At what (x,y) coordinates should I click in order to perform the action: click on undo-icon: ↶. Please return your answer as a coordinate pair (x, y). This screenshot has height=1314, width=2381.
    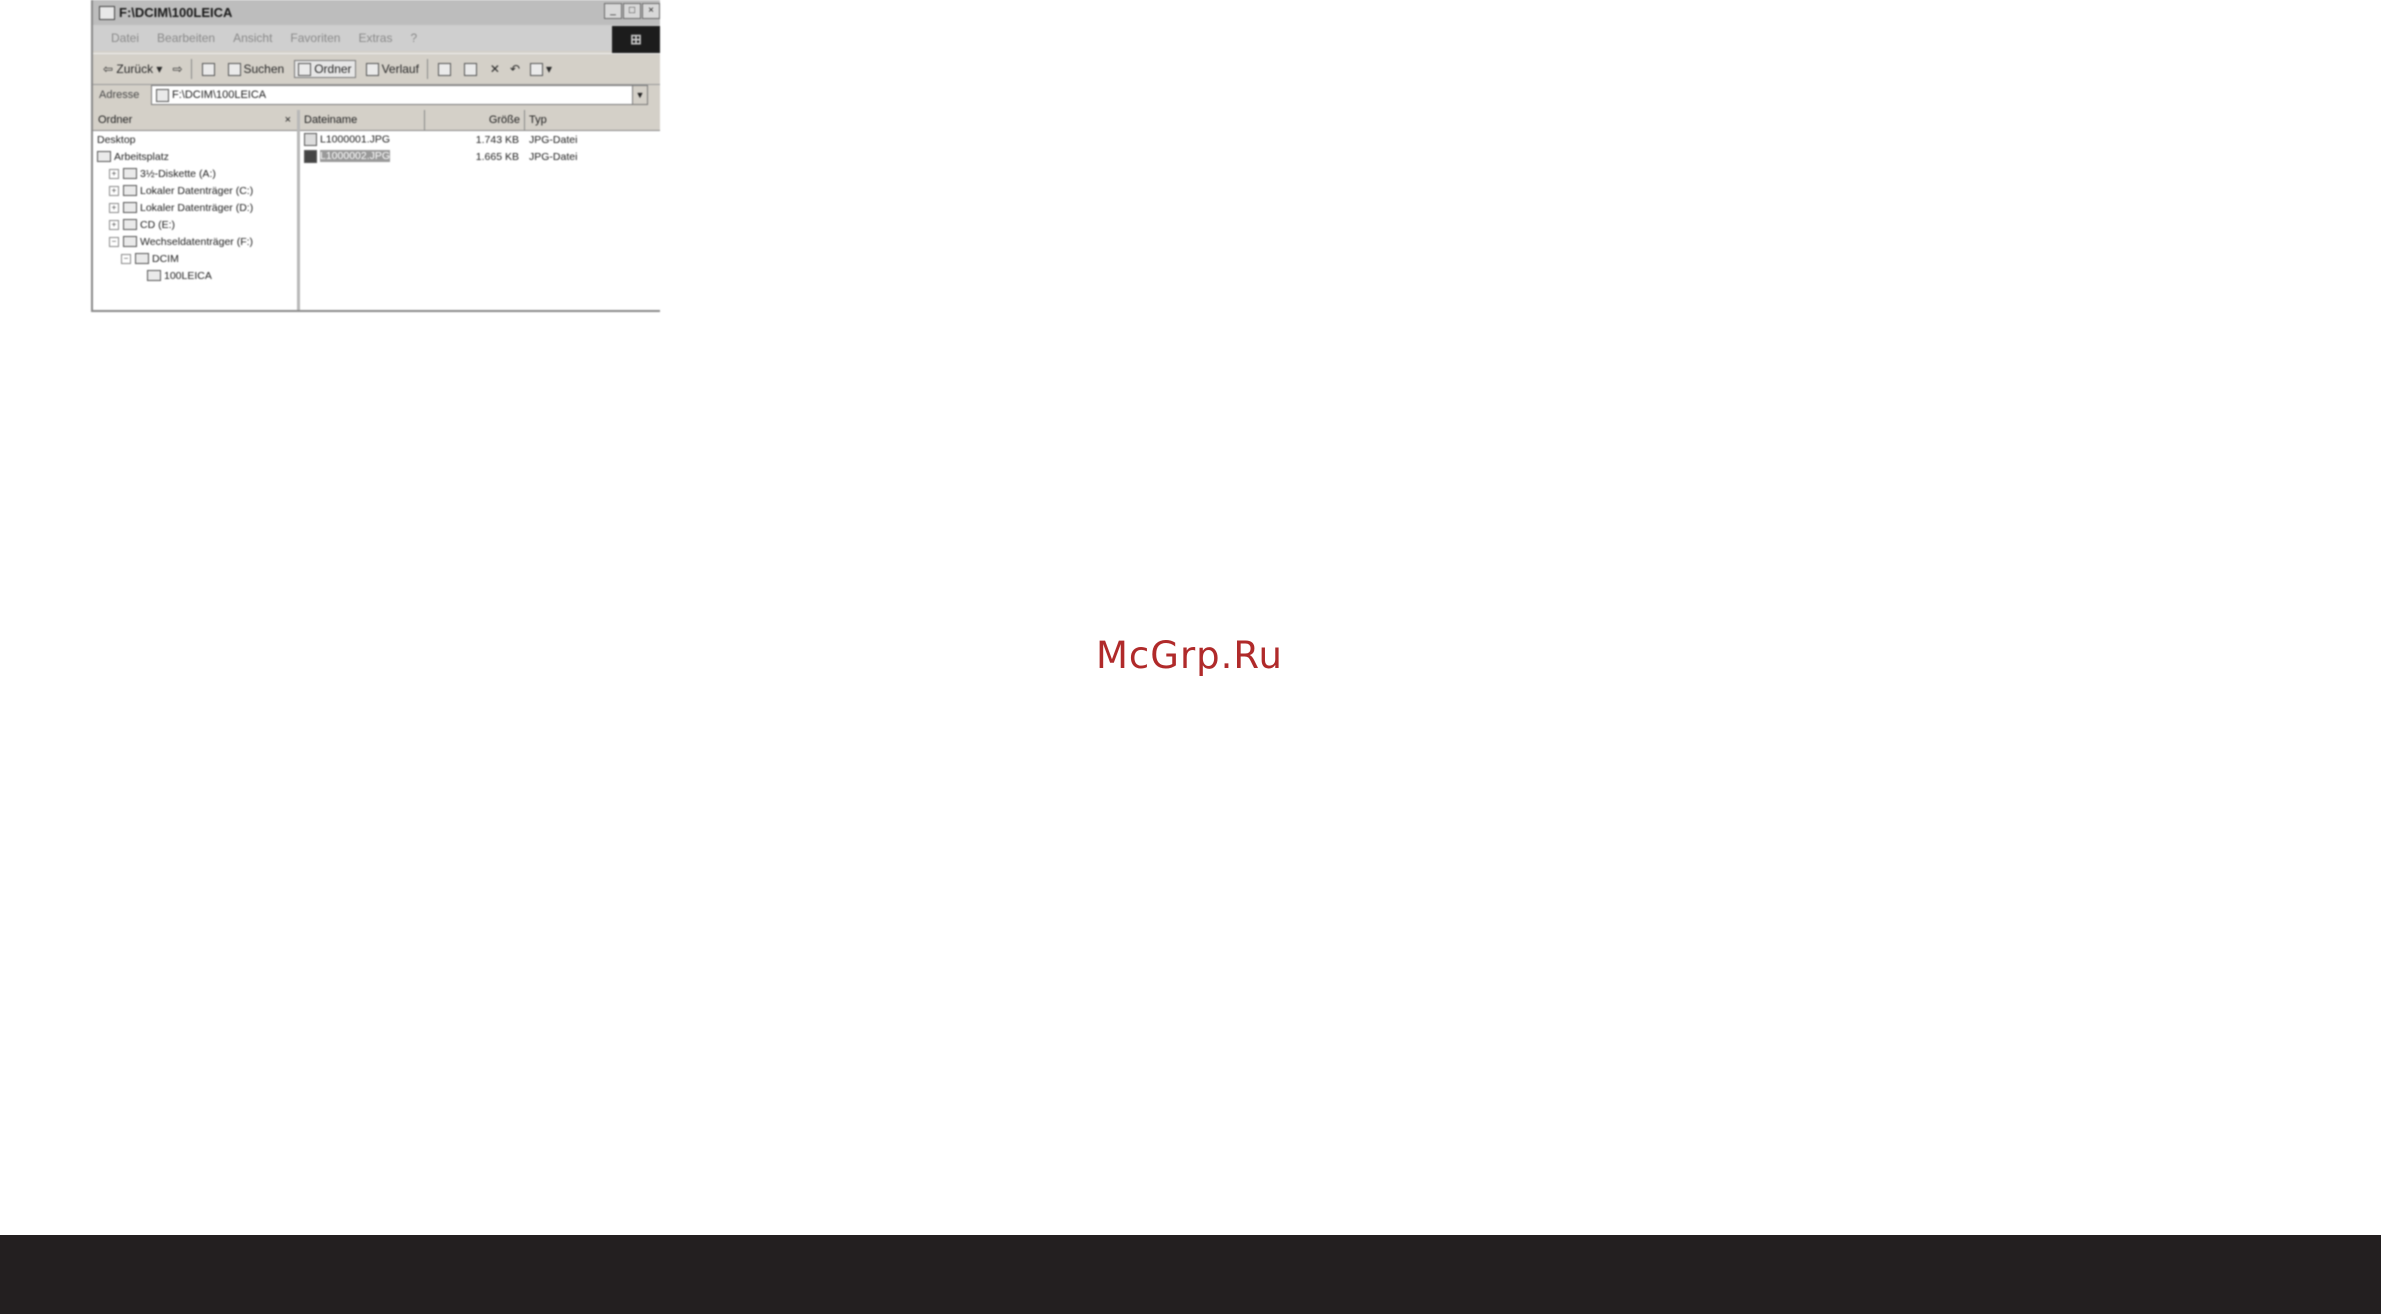
    Looking at the image, I should click on (515, 69).